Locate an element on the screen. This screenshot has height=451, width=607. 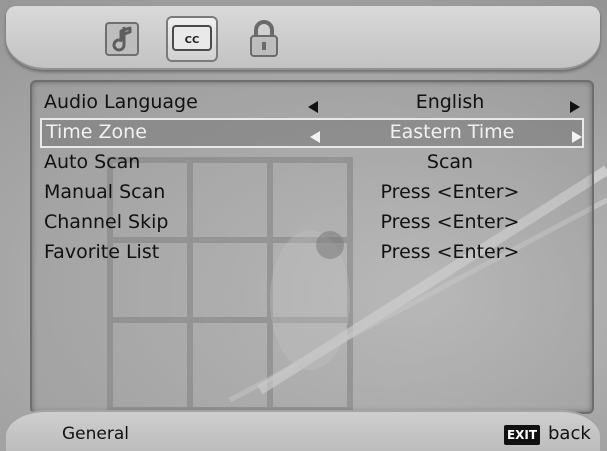
menu-item-value: Scan is located at coordinates (450, 162).